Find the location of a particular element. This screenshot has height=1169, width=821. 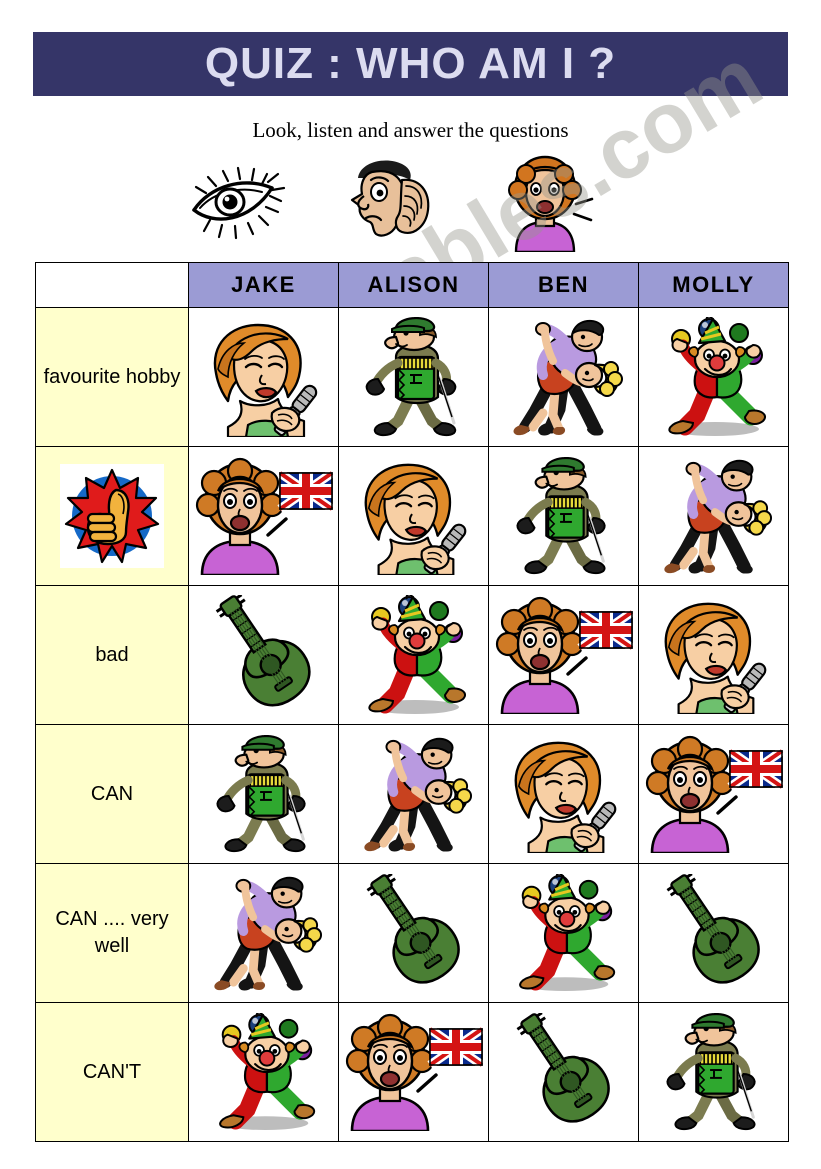

cell-ben-row2 is located at coordinates (563, 516).